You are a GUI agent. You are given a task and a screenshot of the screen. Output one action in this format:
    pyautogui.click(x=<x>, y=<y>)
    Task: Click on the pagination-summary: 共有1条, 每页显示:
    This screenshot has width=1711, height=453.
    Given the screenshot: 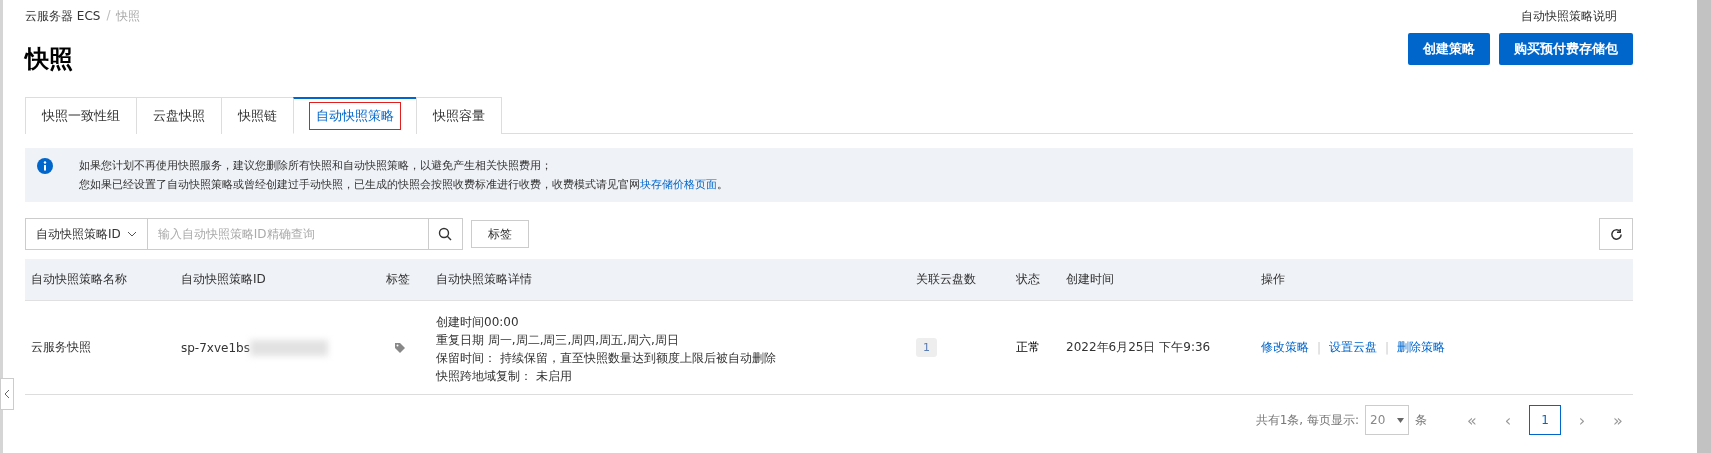 What is the action you would take?
    pyautogui.click(x=1307, y=420)
    